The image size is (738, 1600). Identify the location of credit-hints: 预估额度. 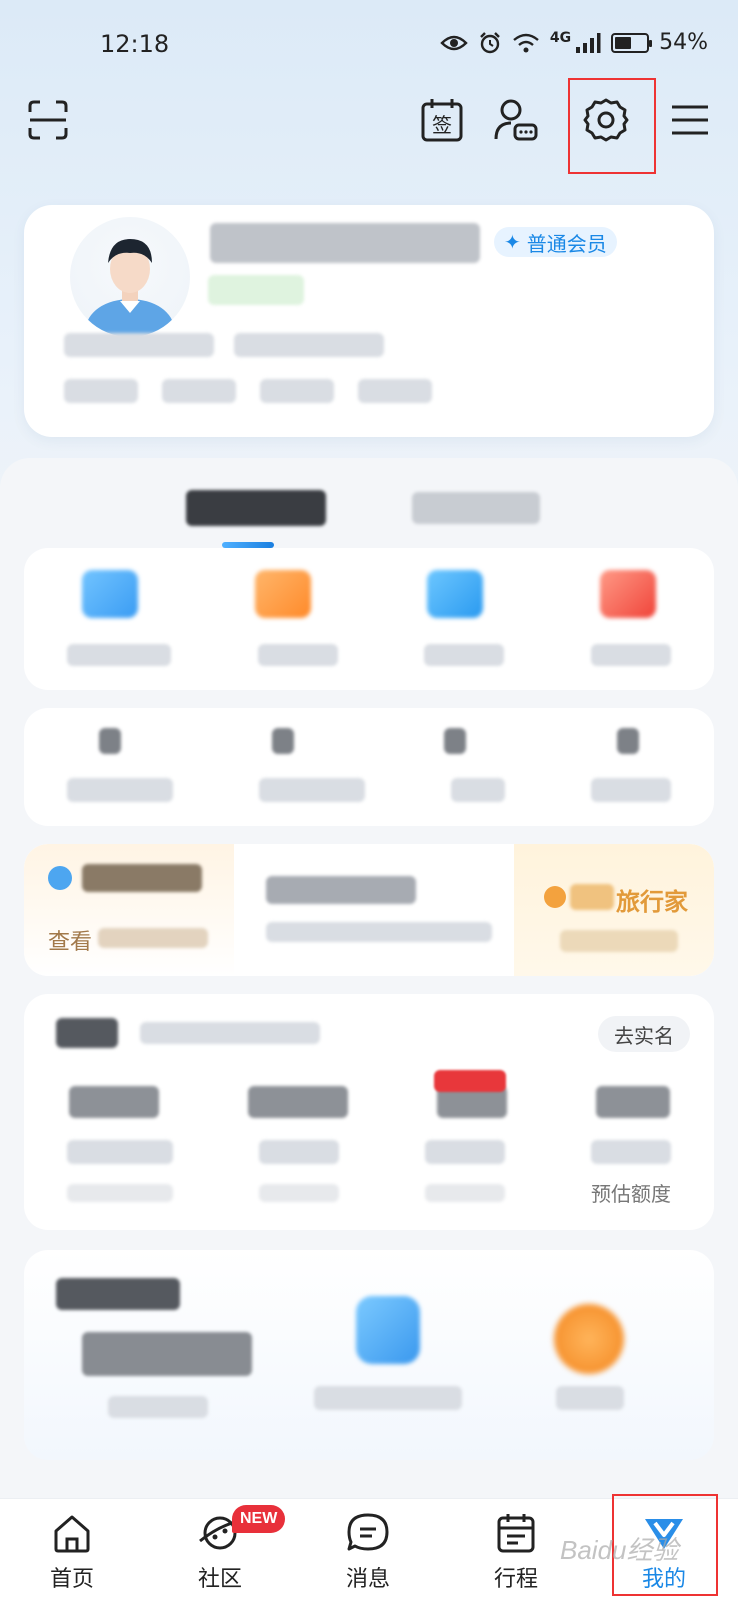
(369, 1192).